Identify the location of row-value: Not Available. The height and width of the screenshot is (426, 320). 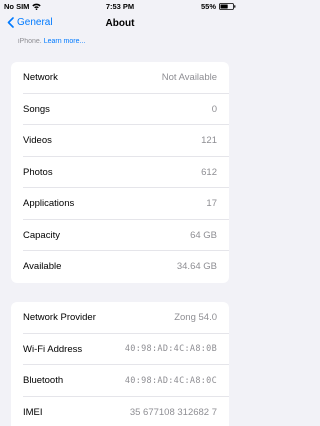
(189, 78).